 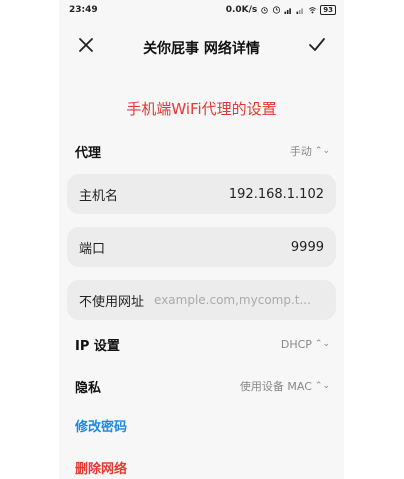 I want to click on hostname-field: 主机名 192.168.1.102, so click(x=201, y=194).